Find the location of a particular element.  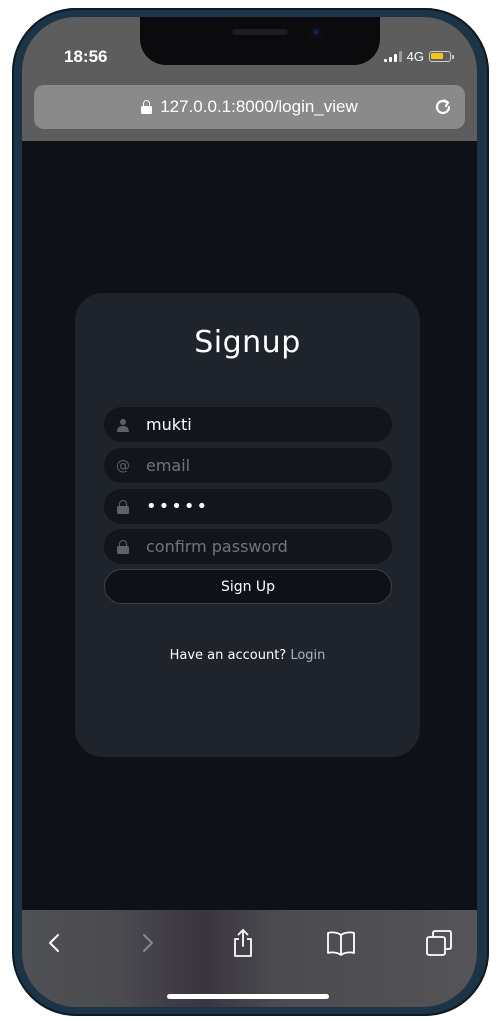

speaker-grille is located at coordinates (260, 32).